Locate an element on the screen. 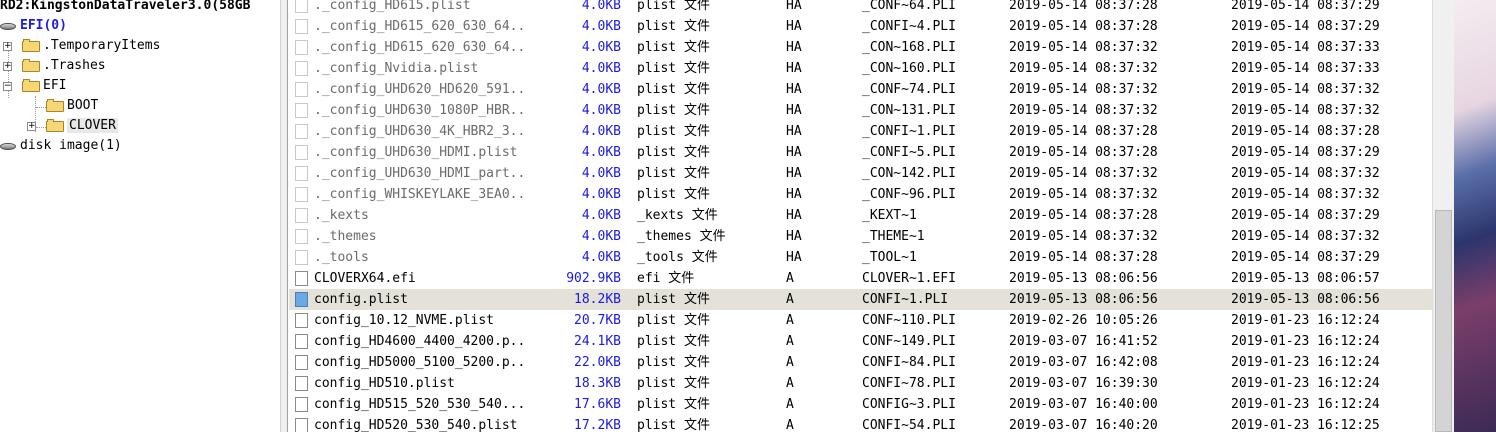 Image resolution: width=1496 pixels, height=432 pixels. file-name: ._config_UHD630_HDMI.plist is located at coordinates (416, 152).